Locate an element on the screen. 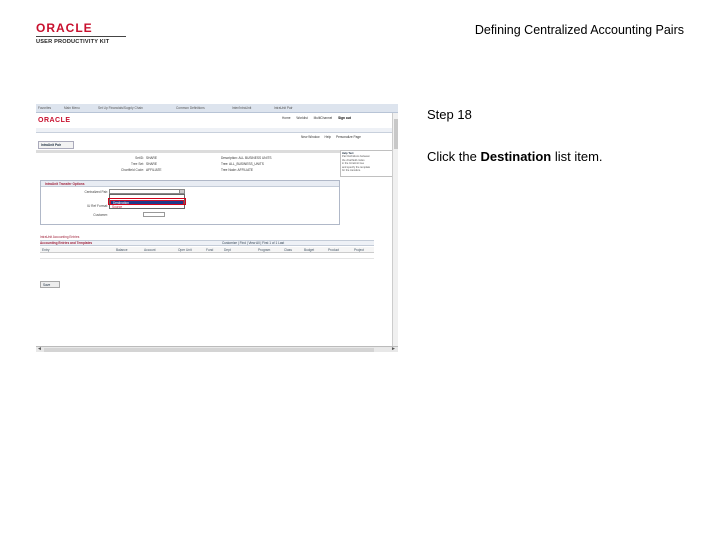 This screenshot has height=540, width=720. app-logo: ORACLE is located at coordinates (54, 120).